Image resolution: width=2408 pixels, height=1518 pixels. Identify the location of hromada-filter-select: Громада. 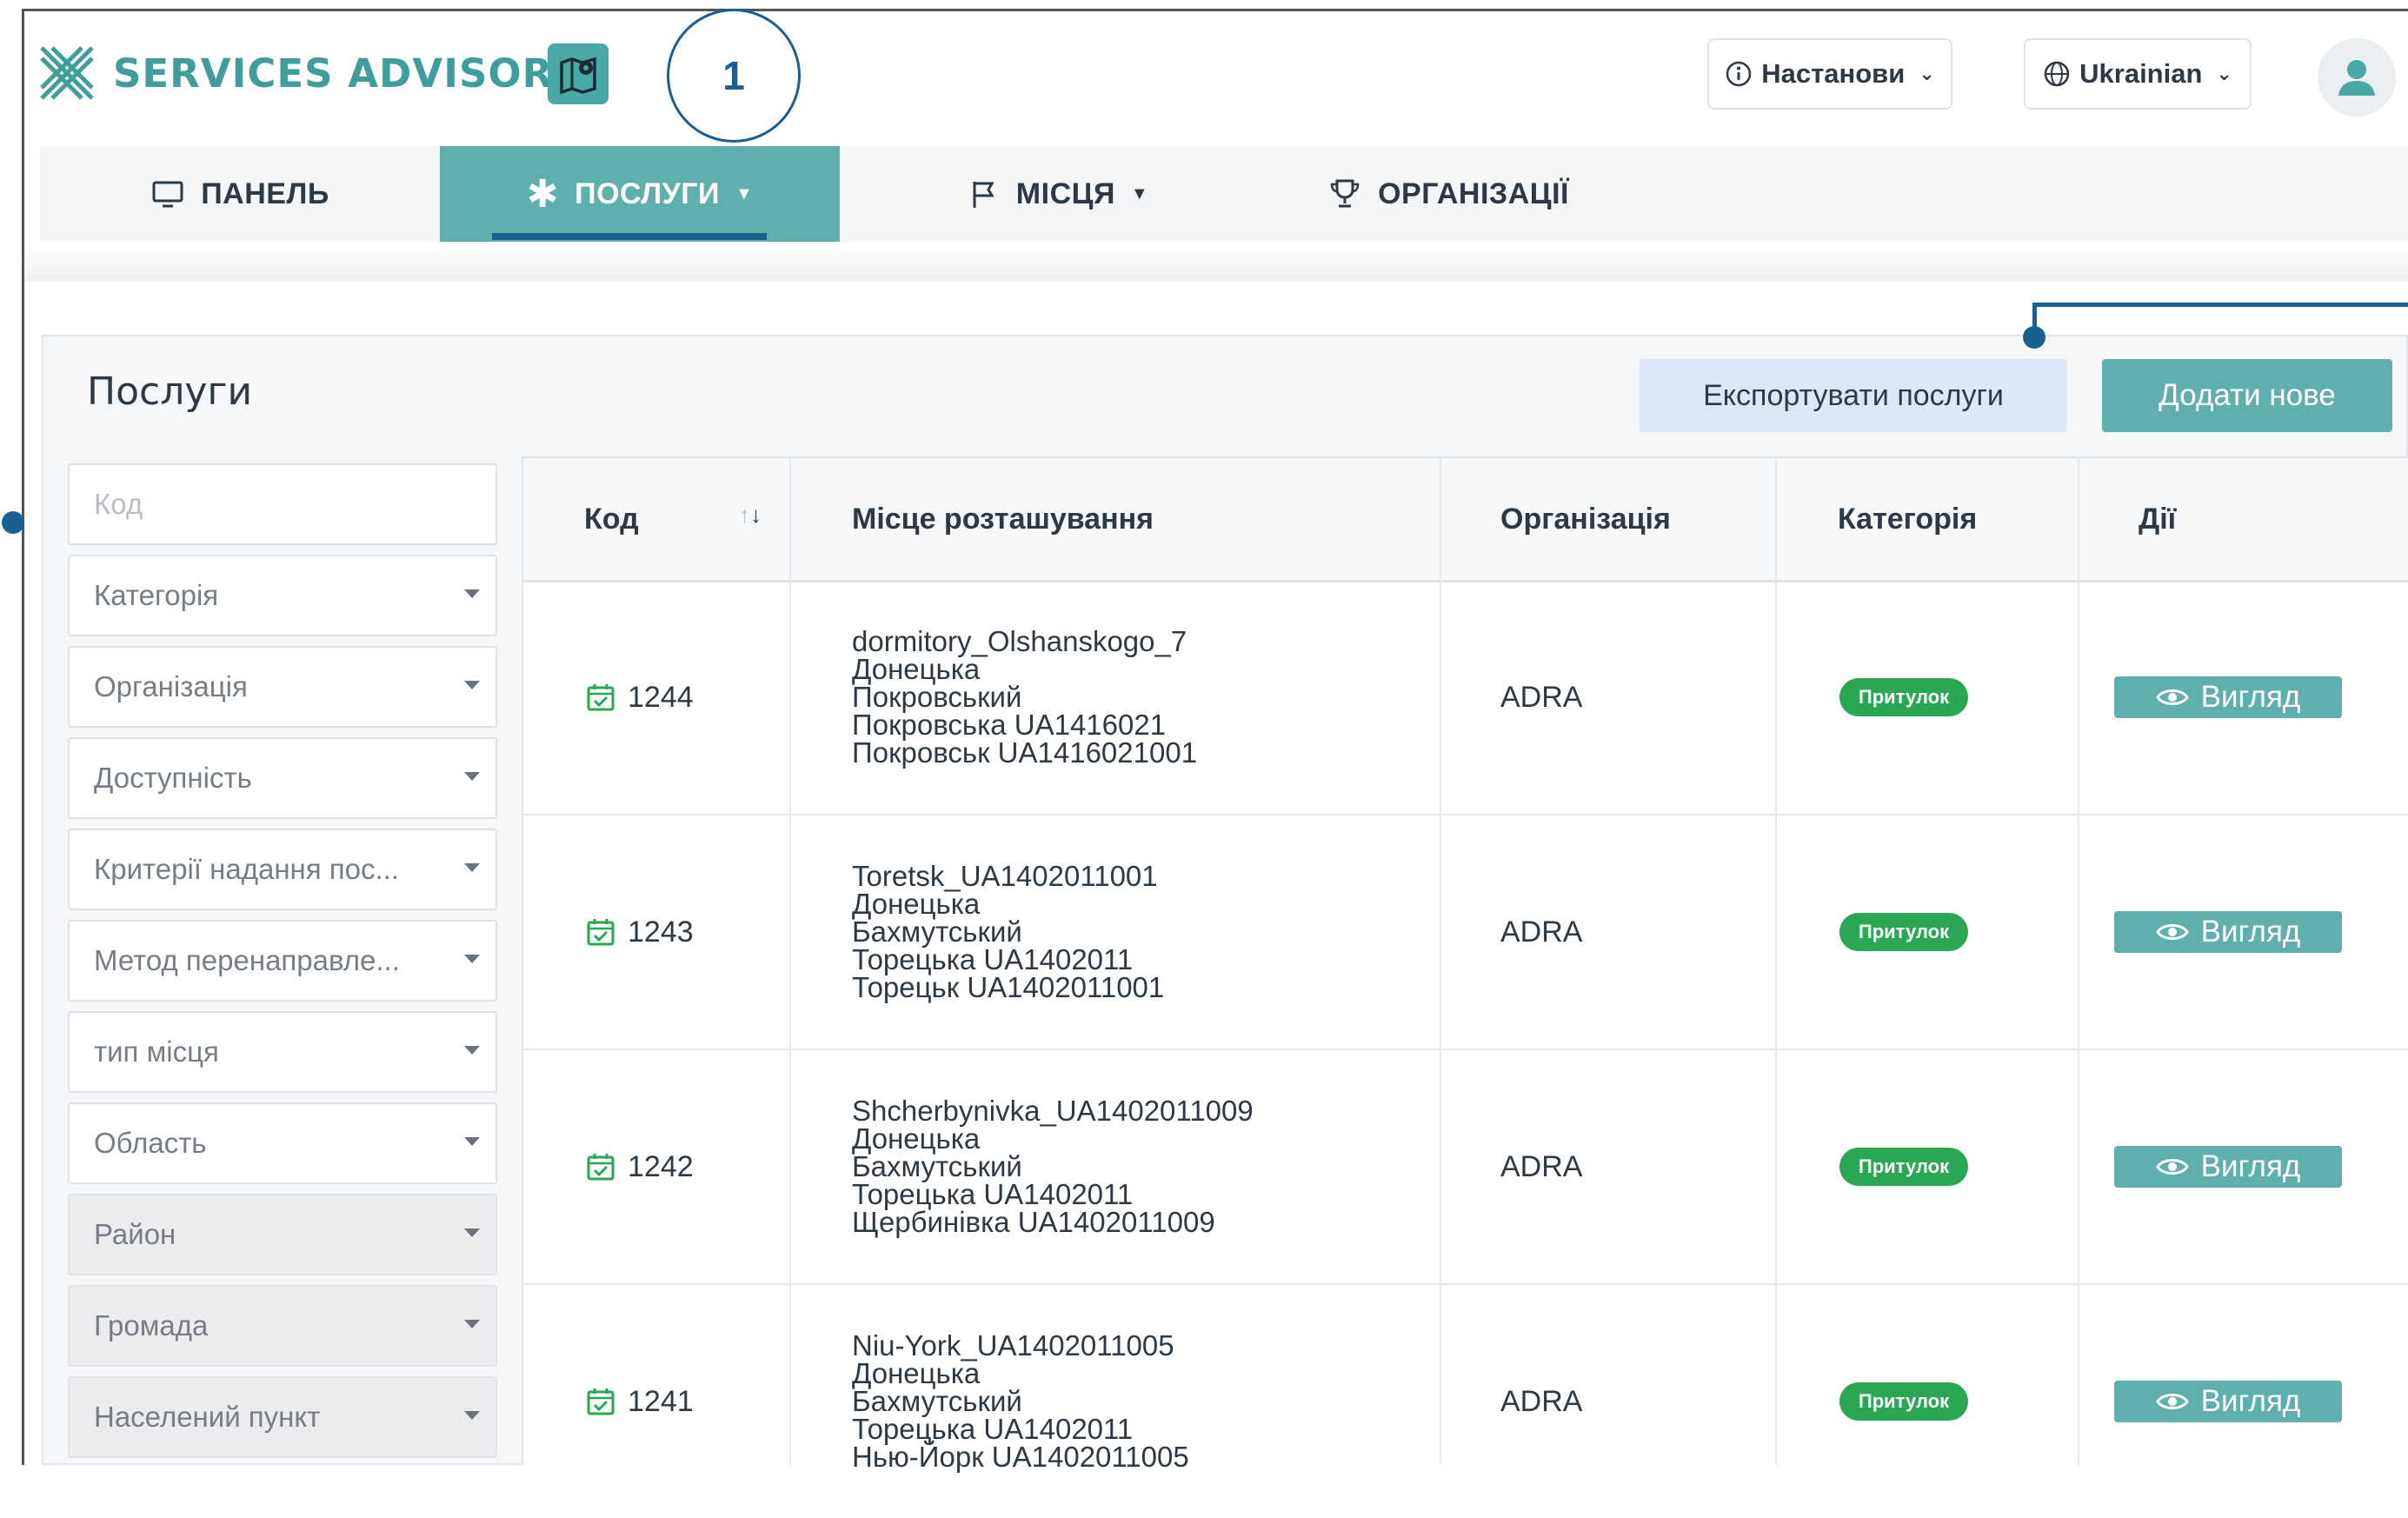
(282, 1326).